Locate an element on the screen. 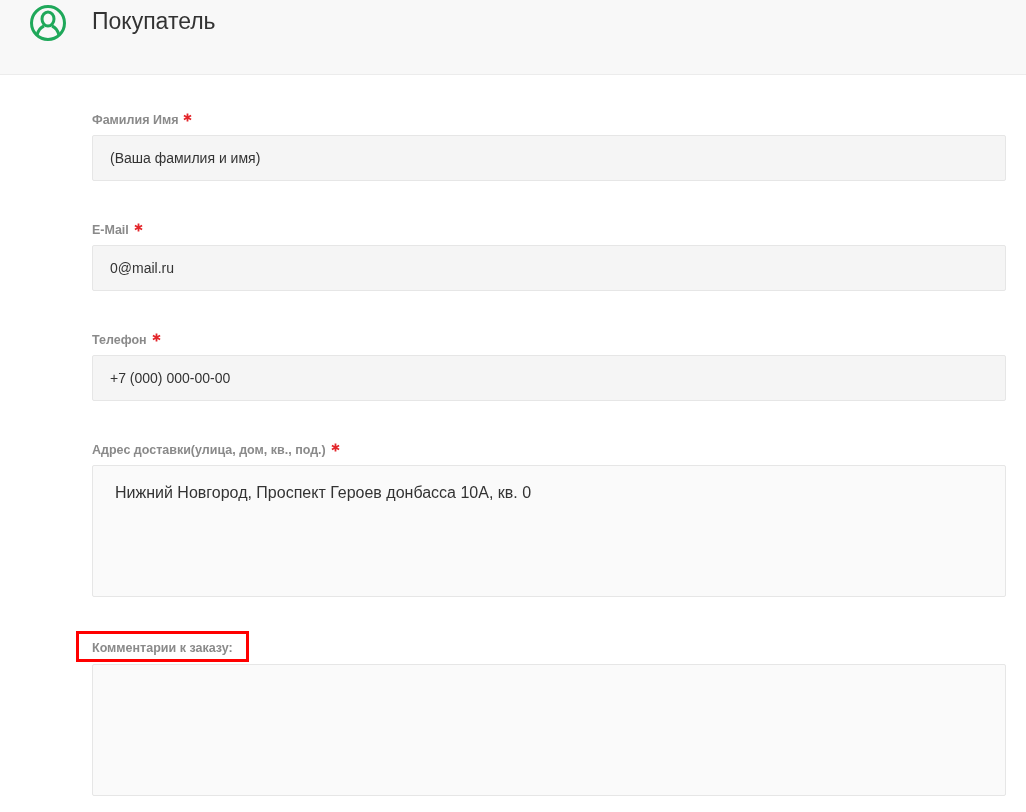 This screenshot has height=812, width=1026. user-icon is located at coordinates (48, 23).